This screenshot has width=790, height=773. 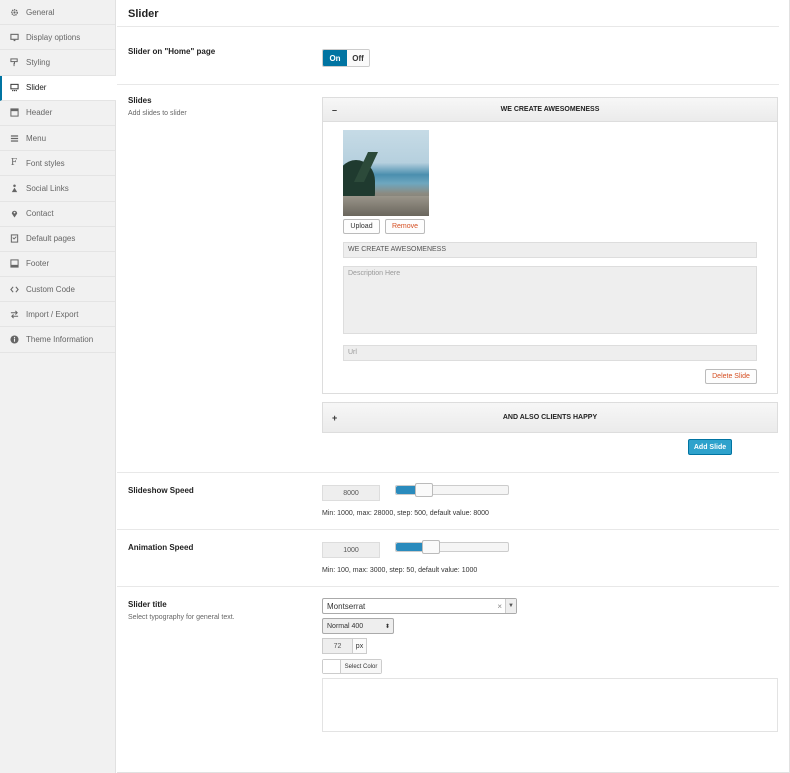 What do you see at coordinates (361, 226) in the screenshot?
I see `upload-button: Upload` at bounding box center [361, 226].